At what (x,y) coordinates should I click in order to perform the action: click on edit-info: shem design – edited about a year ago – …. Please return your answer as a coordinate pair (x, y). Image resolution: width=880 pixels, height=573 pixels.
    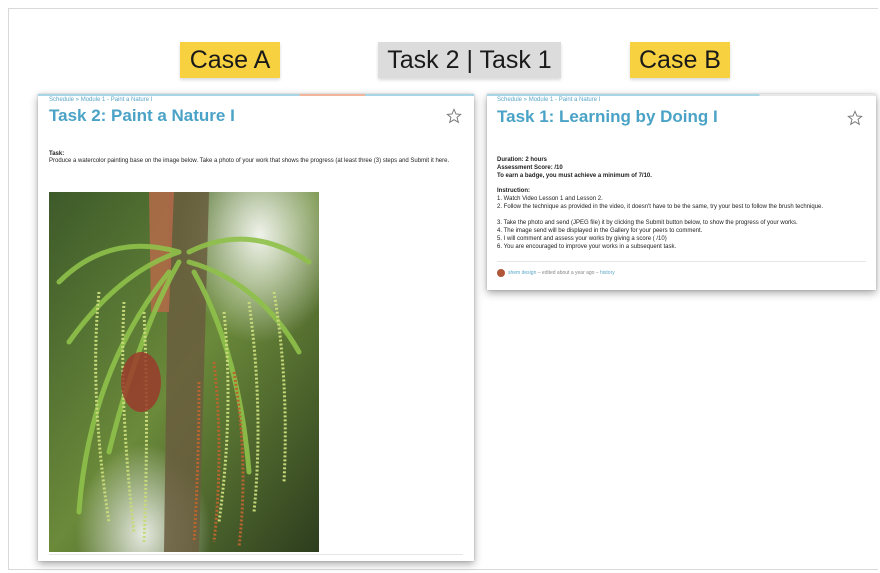
    Looking at the image, I should click on (561, 273).